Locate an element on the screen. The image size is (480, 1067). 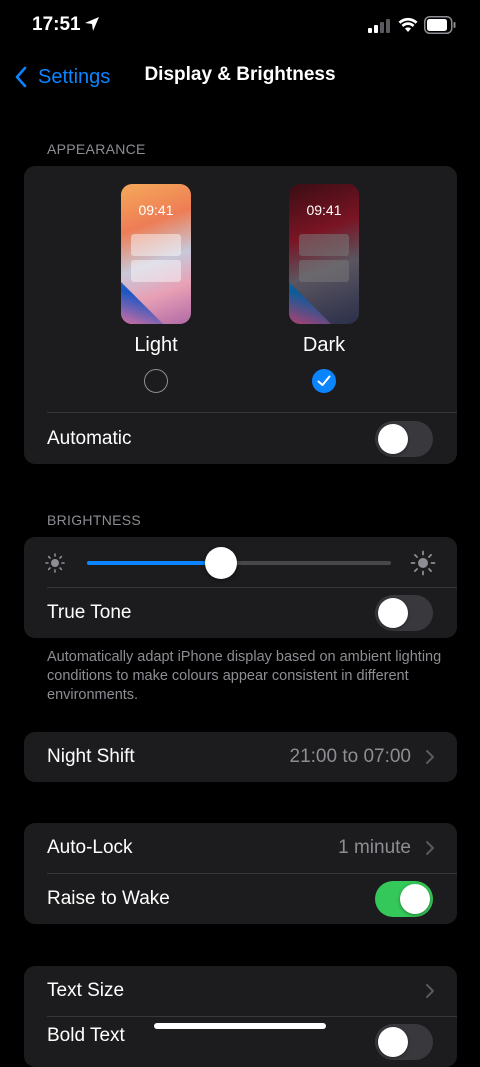
automatic-label: Automatic is located at coordinates (89, 438).